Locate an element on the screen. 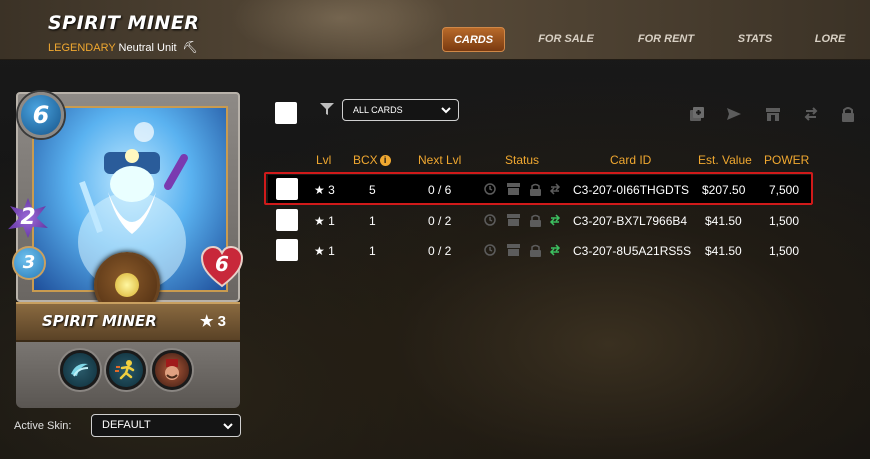 Image resolution: width=870 pixels, height=459 pixels. col-header-est-value: Est. Value is located at coordinates (725, 160).